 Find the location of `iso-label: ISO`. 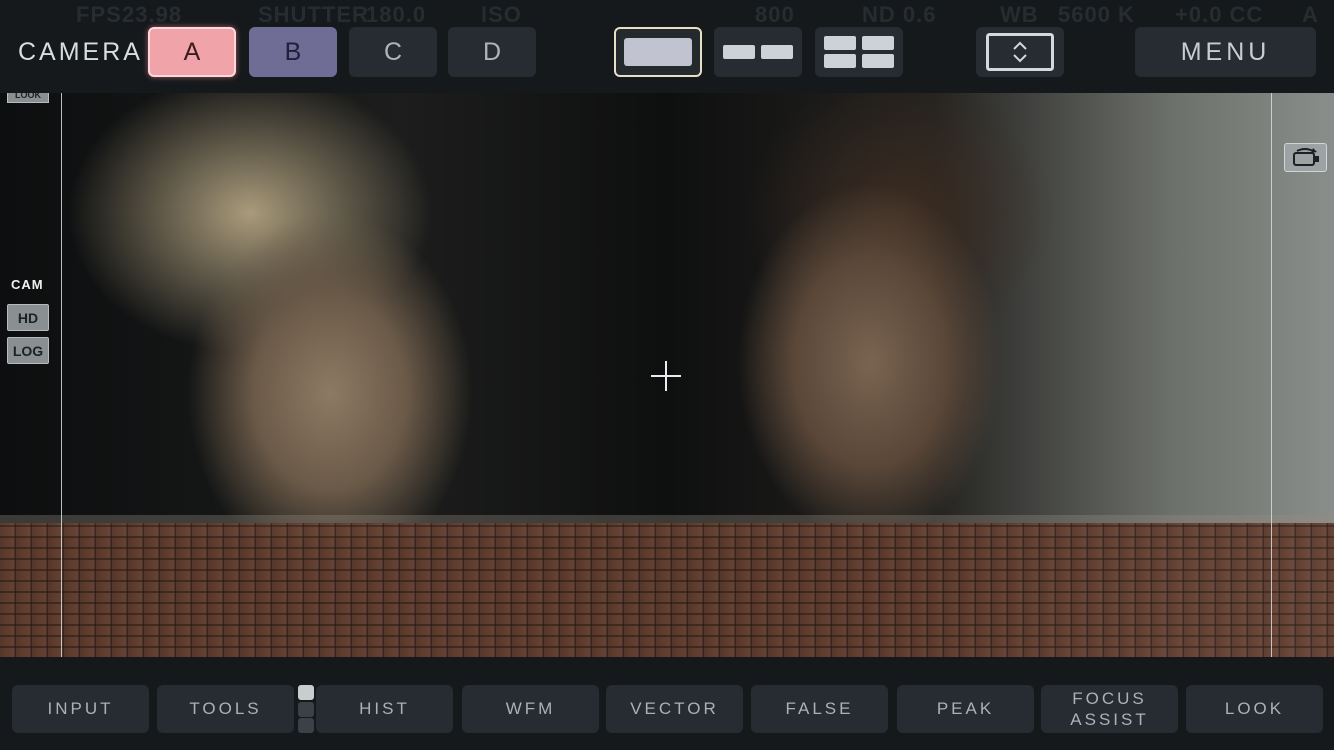

iso-label: ISO is located at coordinates (501, 14).